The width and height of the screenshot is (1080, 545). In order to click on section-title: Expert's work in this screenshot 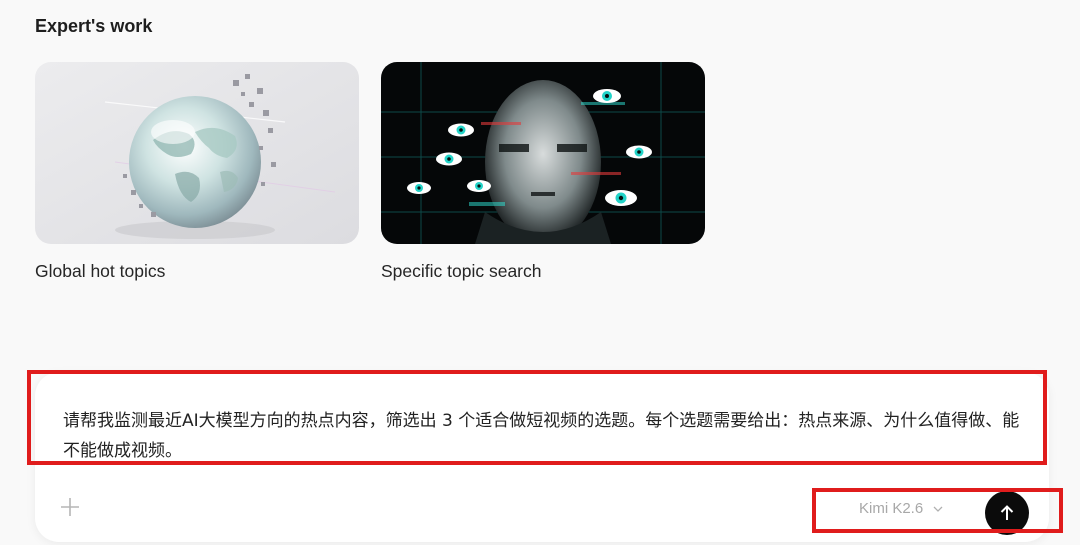, I will do `click(94, 26)`.